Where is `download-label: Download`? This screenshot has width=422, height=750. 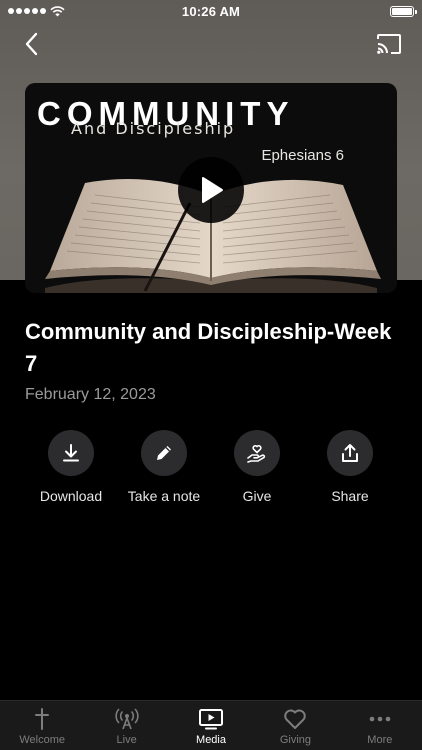 download-label: Download is located at coordinates (71, 496).